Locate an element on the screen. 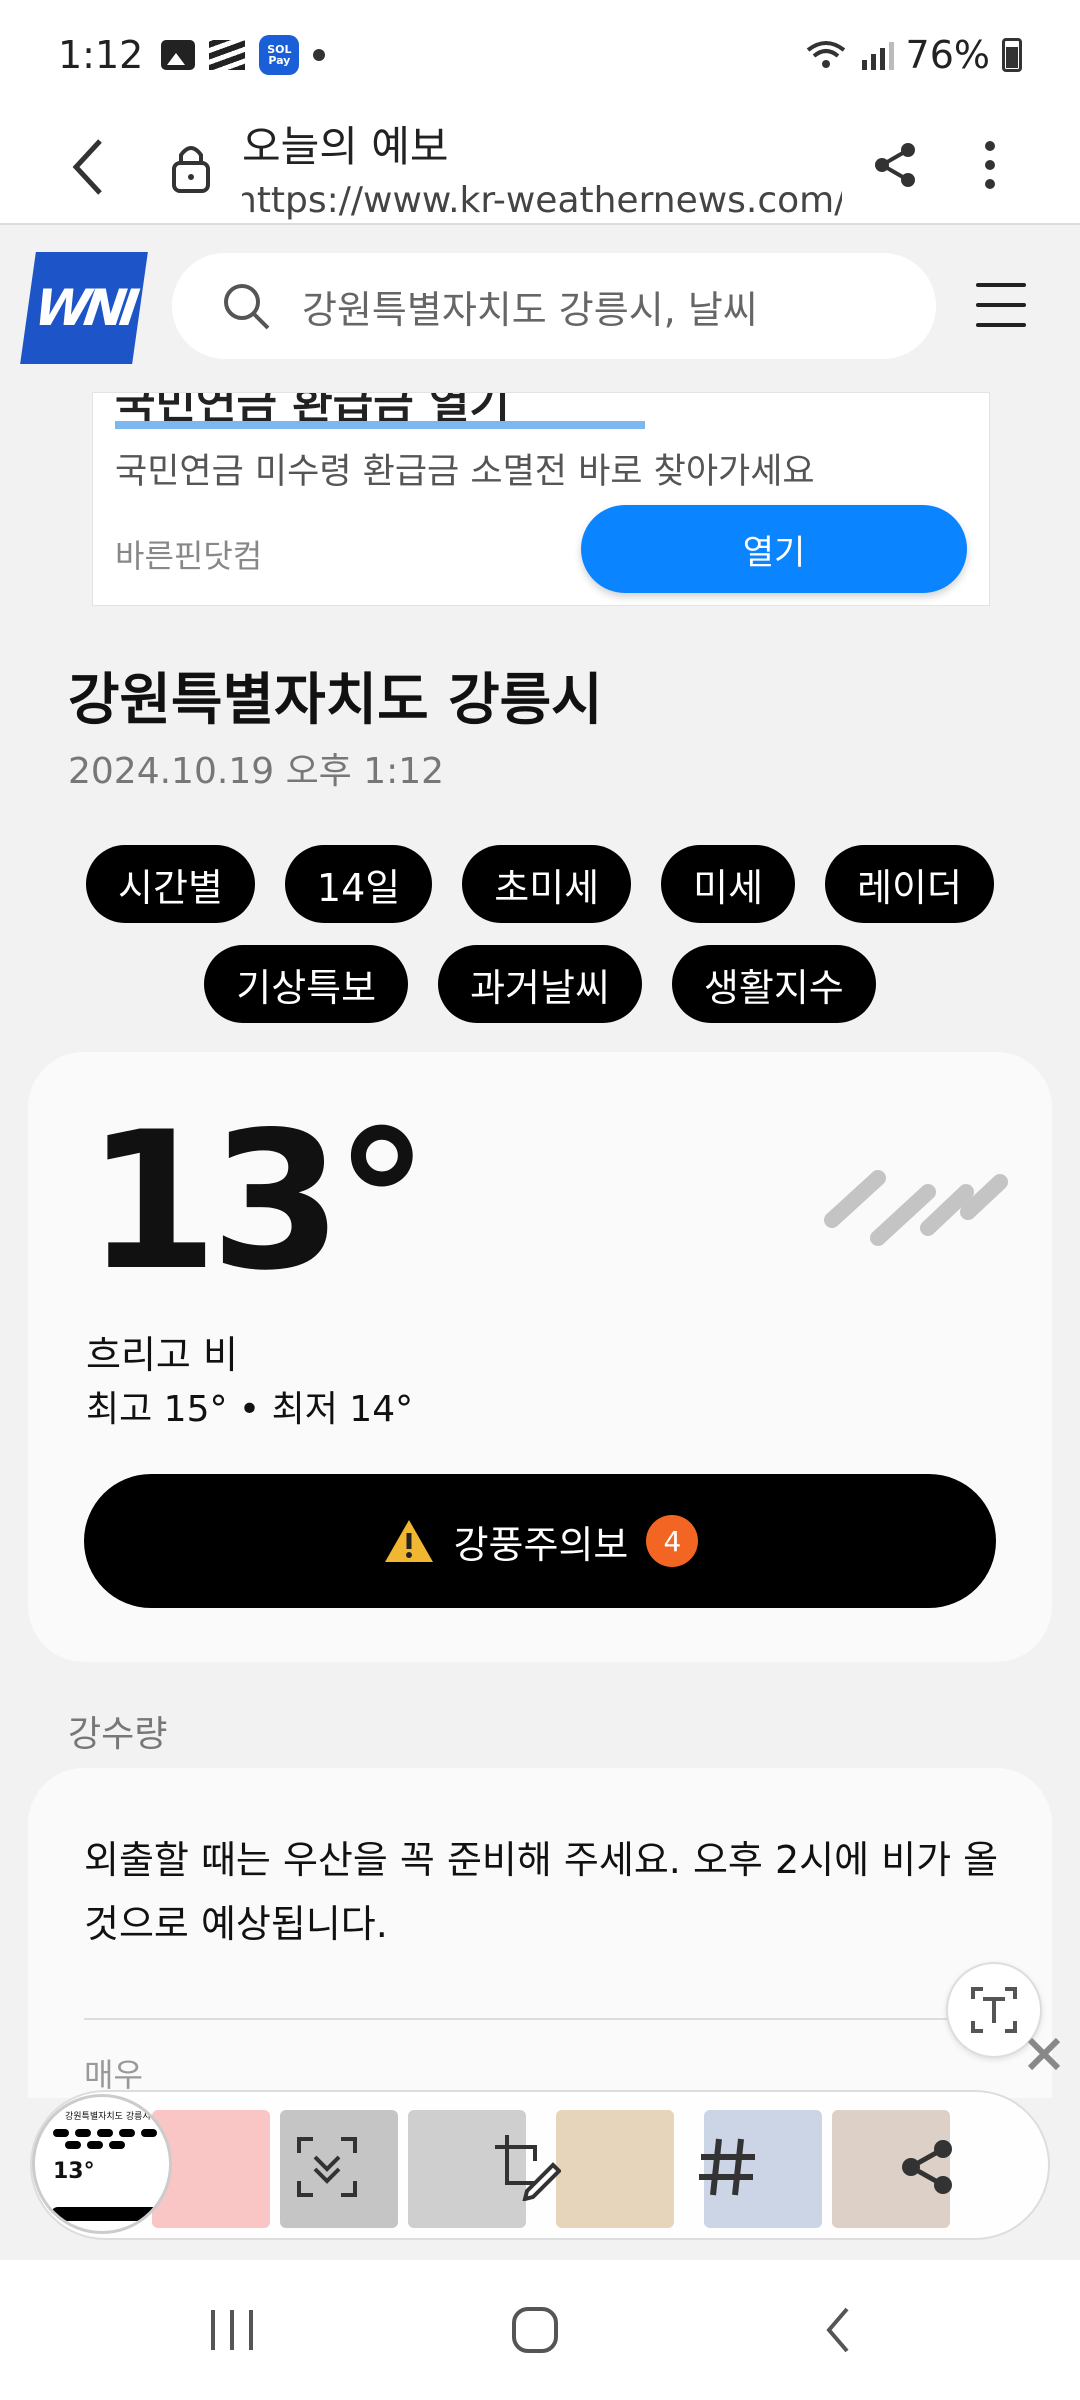  precipitation-section-label: 강수량 is located at coordinates (118, 1734).